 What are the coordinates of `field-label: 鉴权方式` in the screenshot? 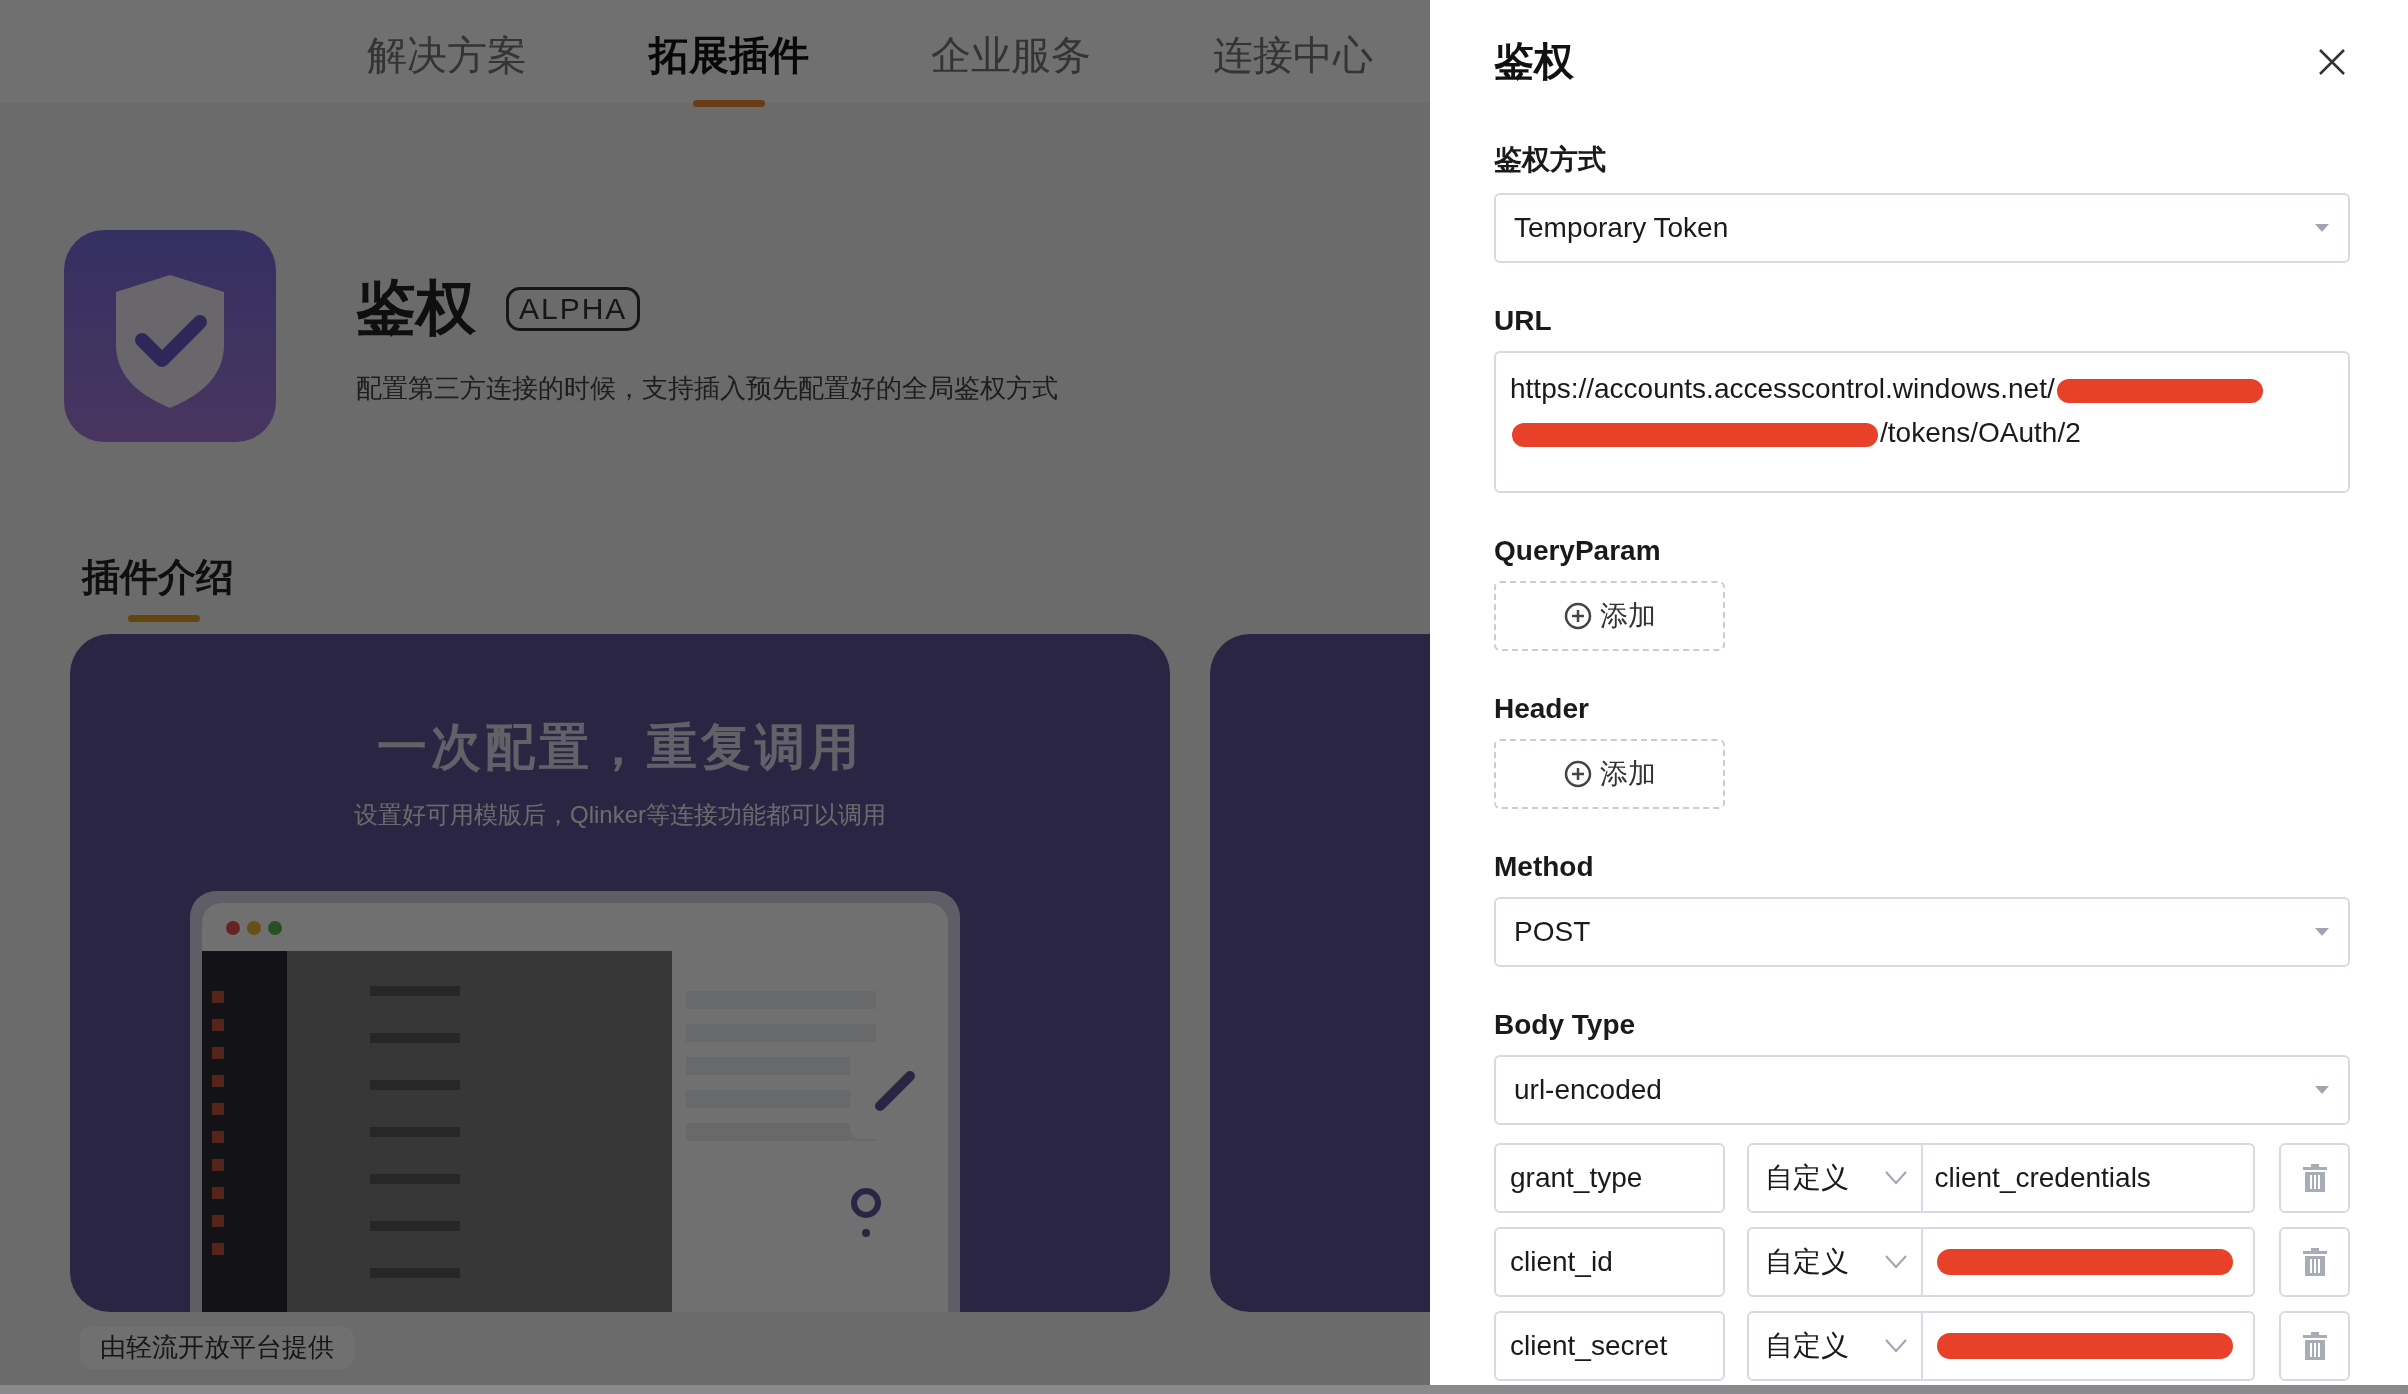 It's located at (1550, 160).